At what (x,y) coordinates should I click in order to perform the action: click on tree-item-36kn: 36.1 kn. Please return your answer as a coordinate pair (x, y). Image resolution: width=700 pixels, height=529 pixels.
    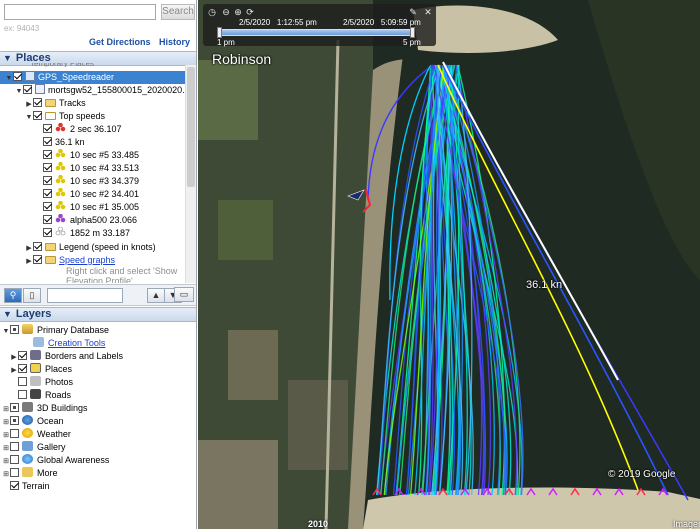
    Looking at the image, I should click on (42, 142).